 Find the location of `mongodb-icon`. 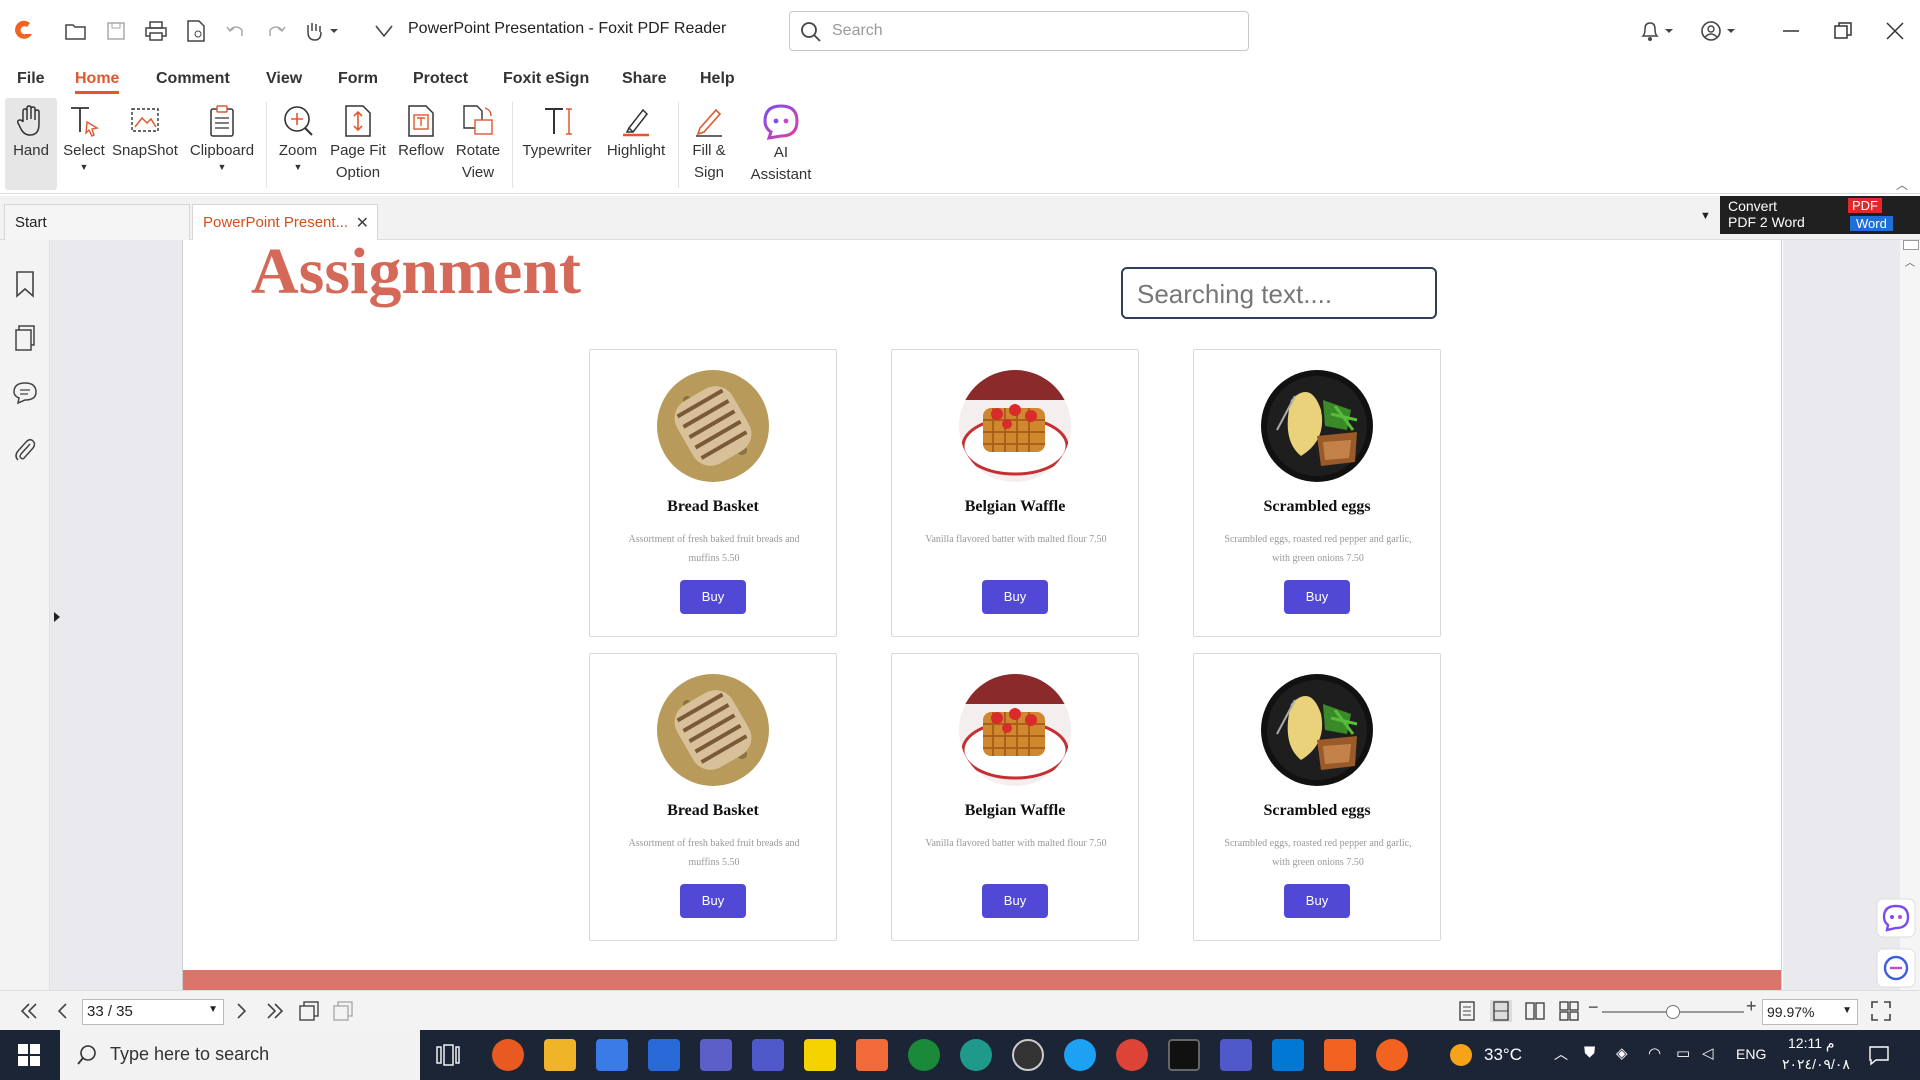

mongodb-icon is located at coordinates (924, 1055).